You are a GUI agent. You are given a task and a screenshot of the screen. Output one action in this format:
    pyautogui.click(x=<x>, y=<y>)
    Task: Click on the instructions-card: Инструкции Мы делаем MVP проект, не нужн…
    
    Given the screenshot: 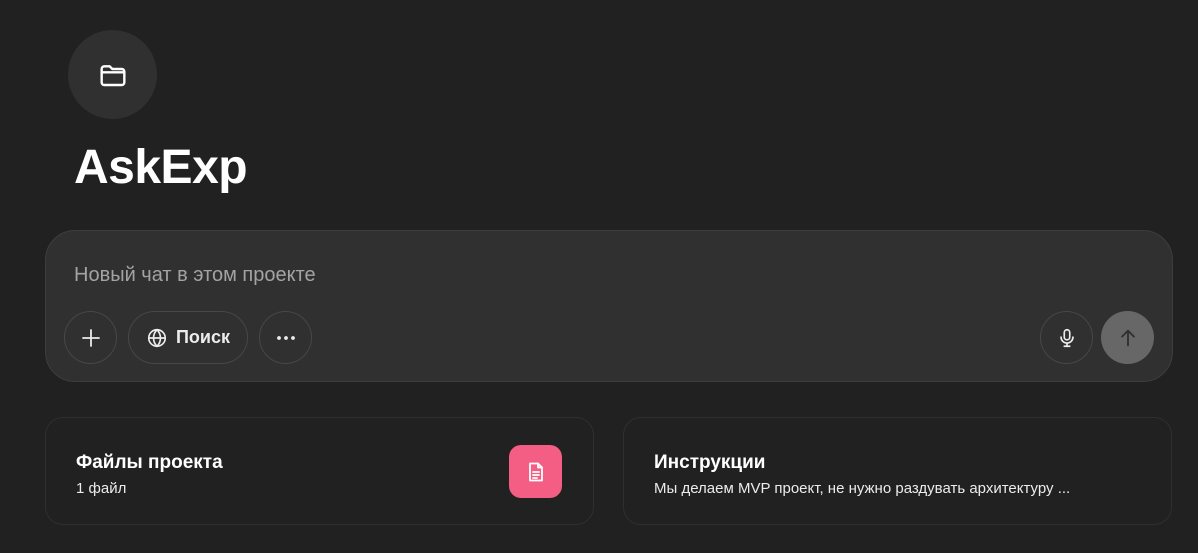 What is the action you would take?
    pyautogui.click(x=897, y=471)
    